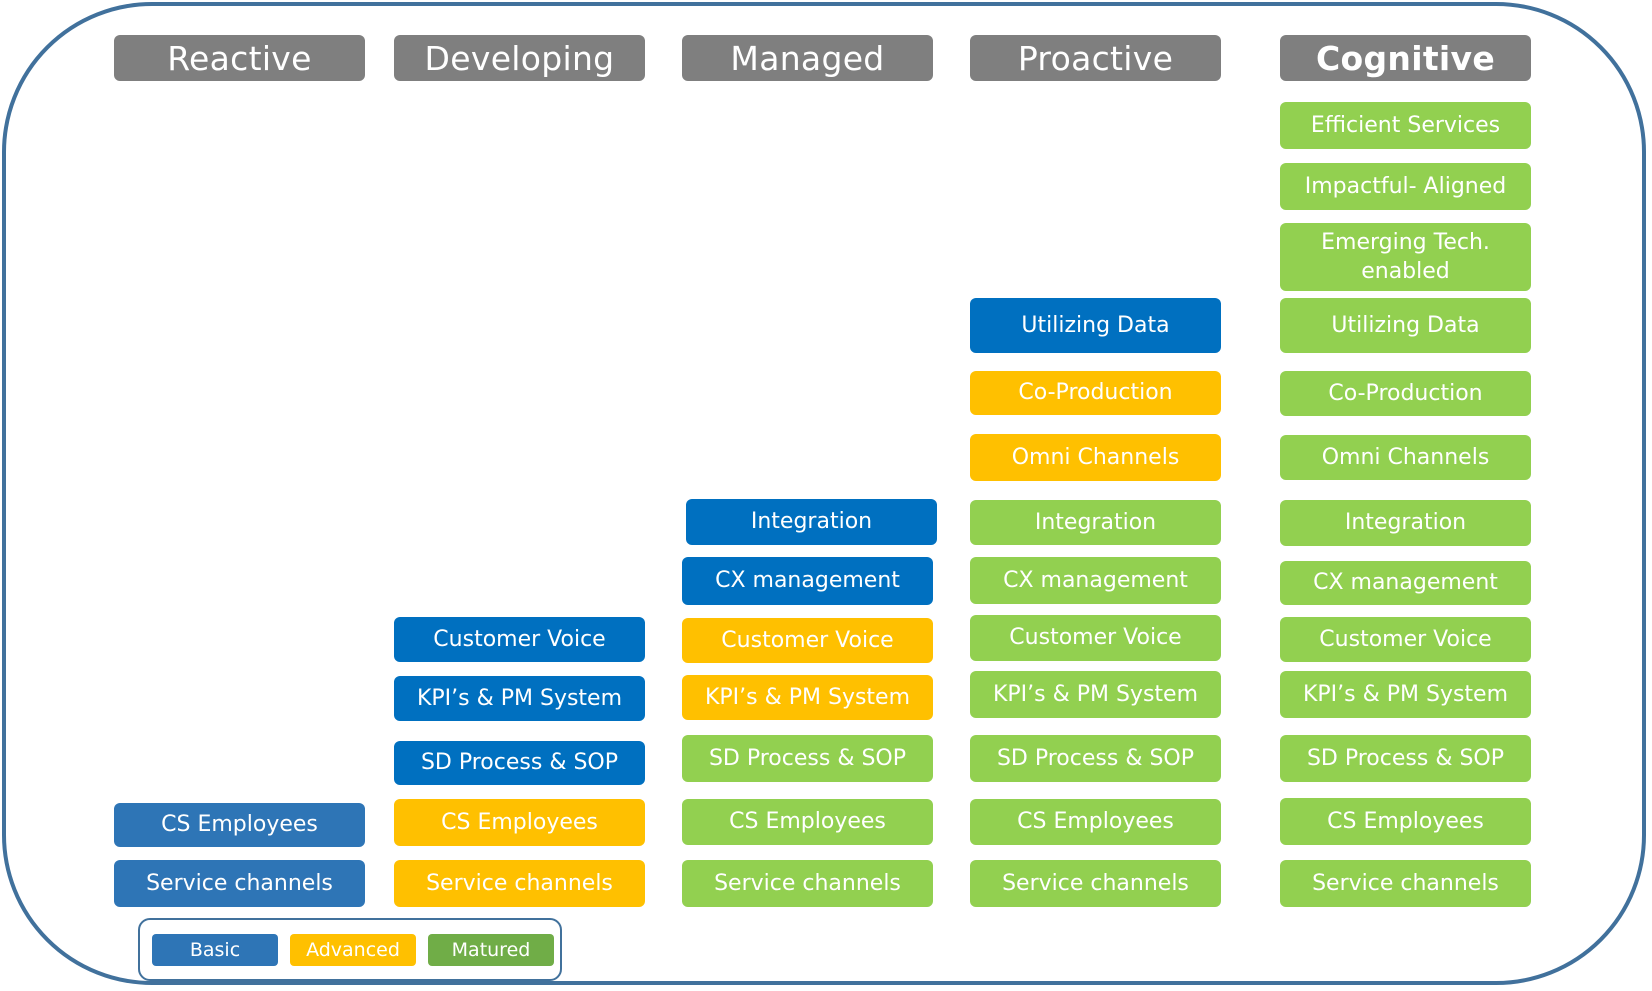  I want to click on legend-basic: Basic, so click(215, 950).